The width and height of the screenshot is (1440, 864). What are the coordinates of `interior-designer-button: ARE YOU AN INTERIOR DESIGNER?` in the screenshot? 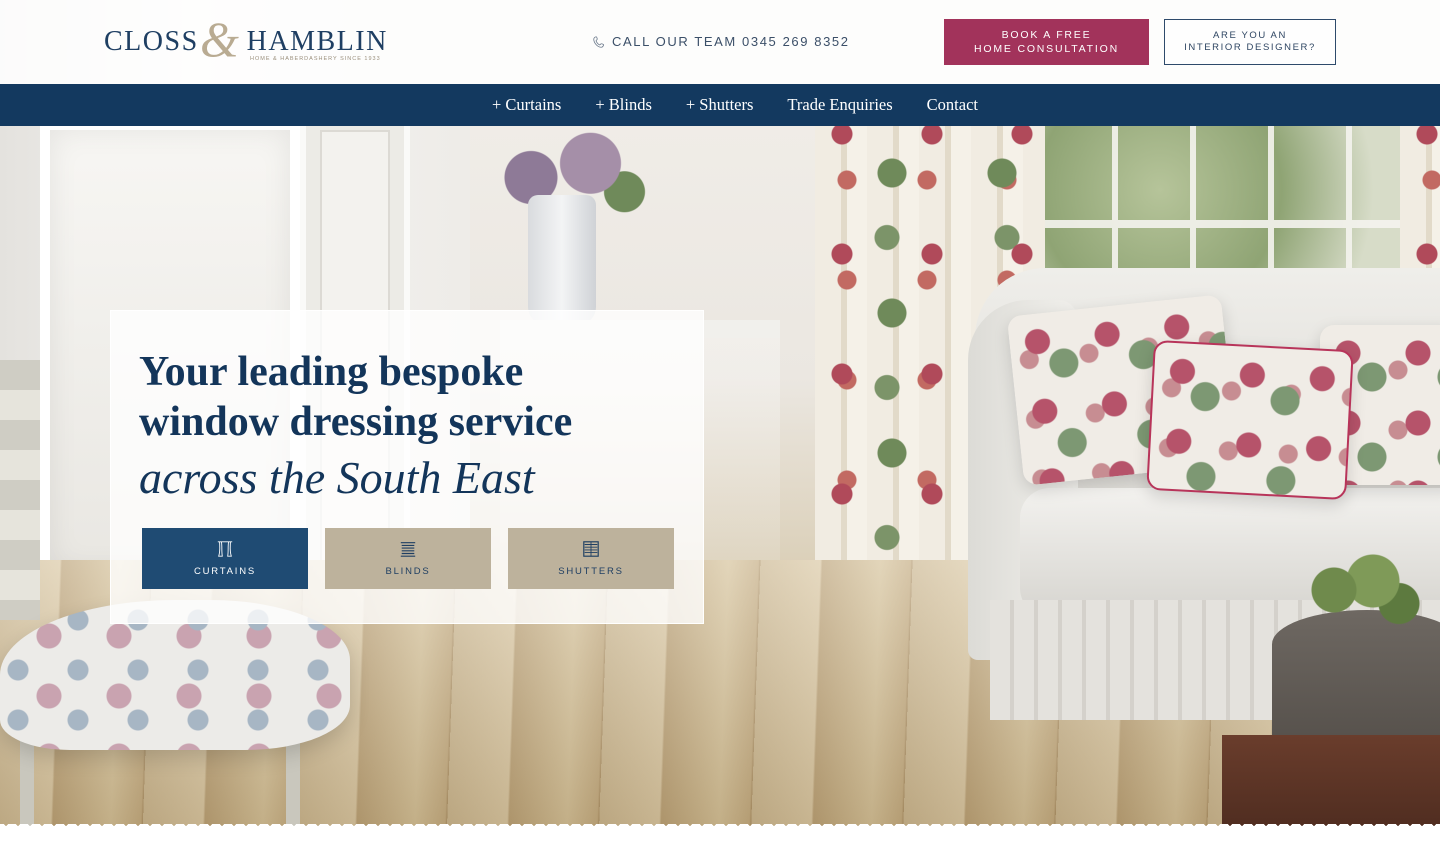 It's located at (1250, 42).